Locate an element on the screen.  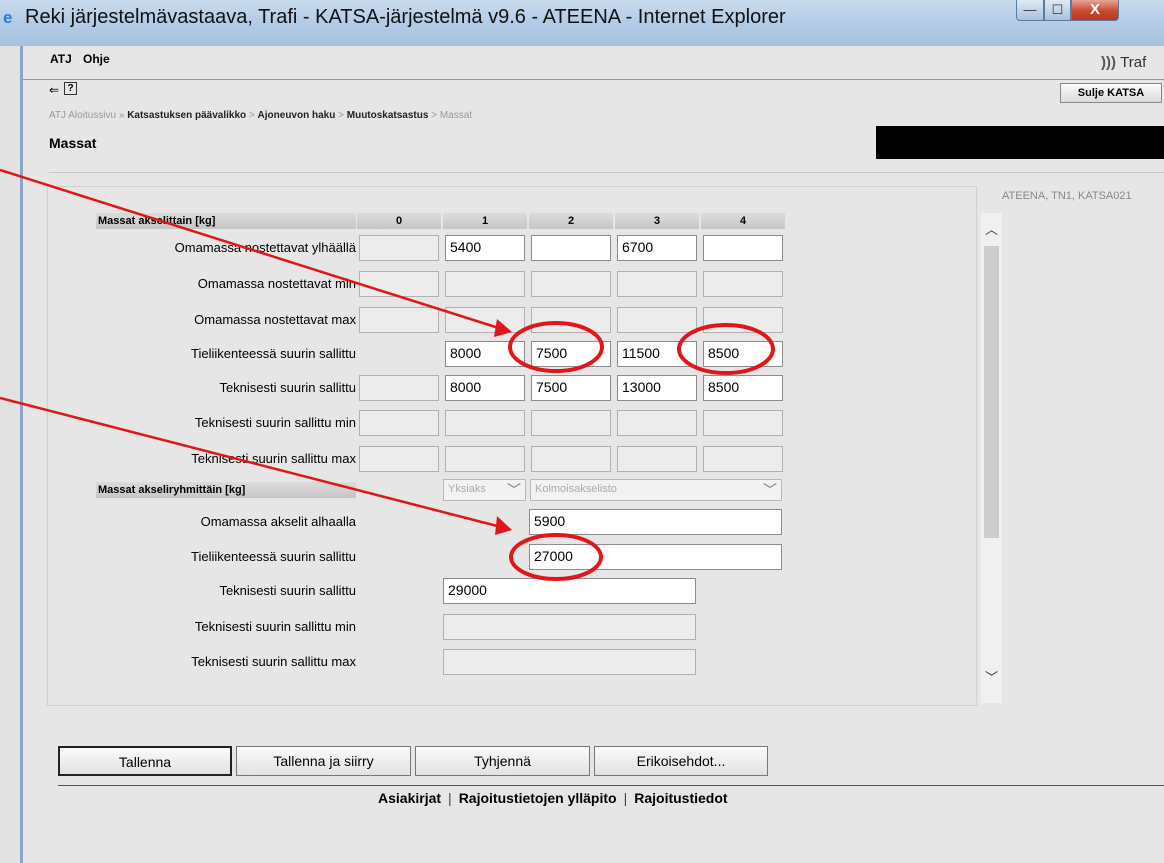
link-asiakirjat: Asiakirjat is located at coordinates (409, 798).